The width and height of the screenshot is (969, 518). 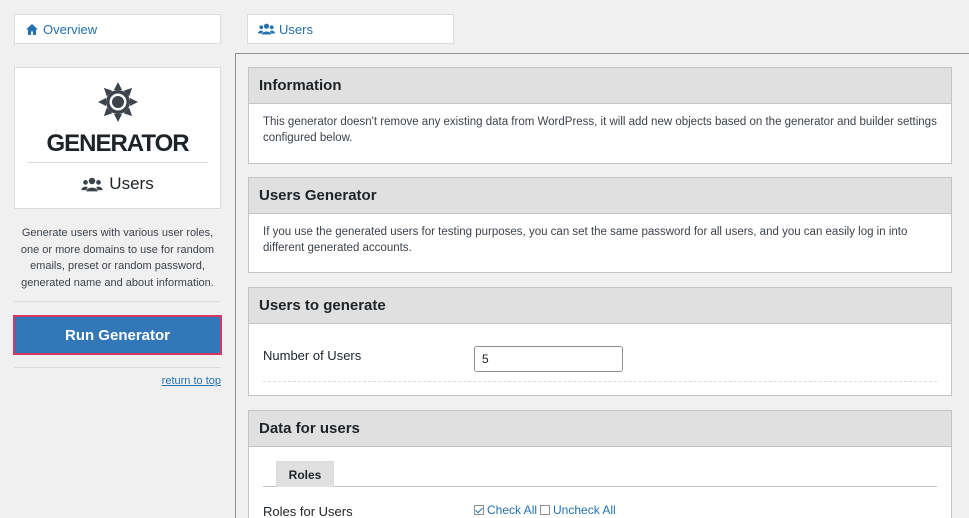 What do you see at coordinates (600, 381) in the screenshot?
I see `row-divider` at bounding box center [600, 381].